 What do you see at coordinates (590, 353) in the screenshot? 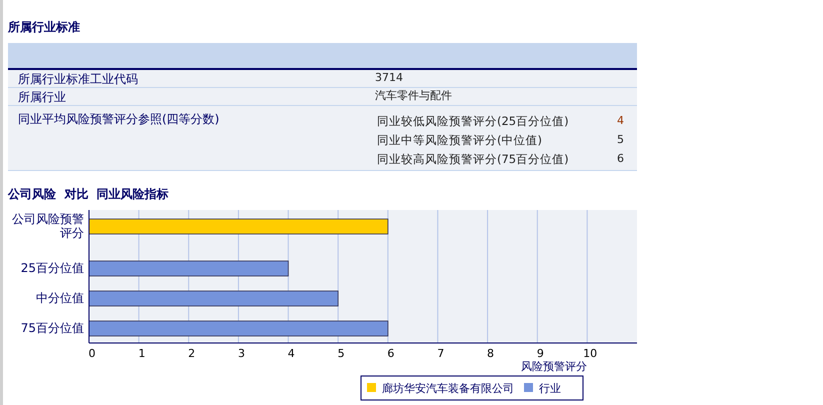
I see `tick-label: 10` at bounding box center [590, 353].